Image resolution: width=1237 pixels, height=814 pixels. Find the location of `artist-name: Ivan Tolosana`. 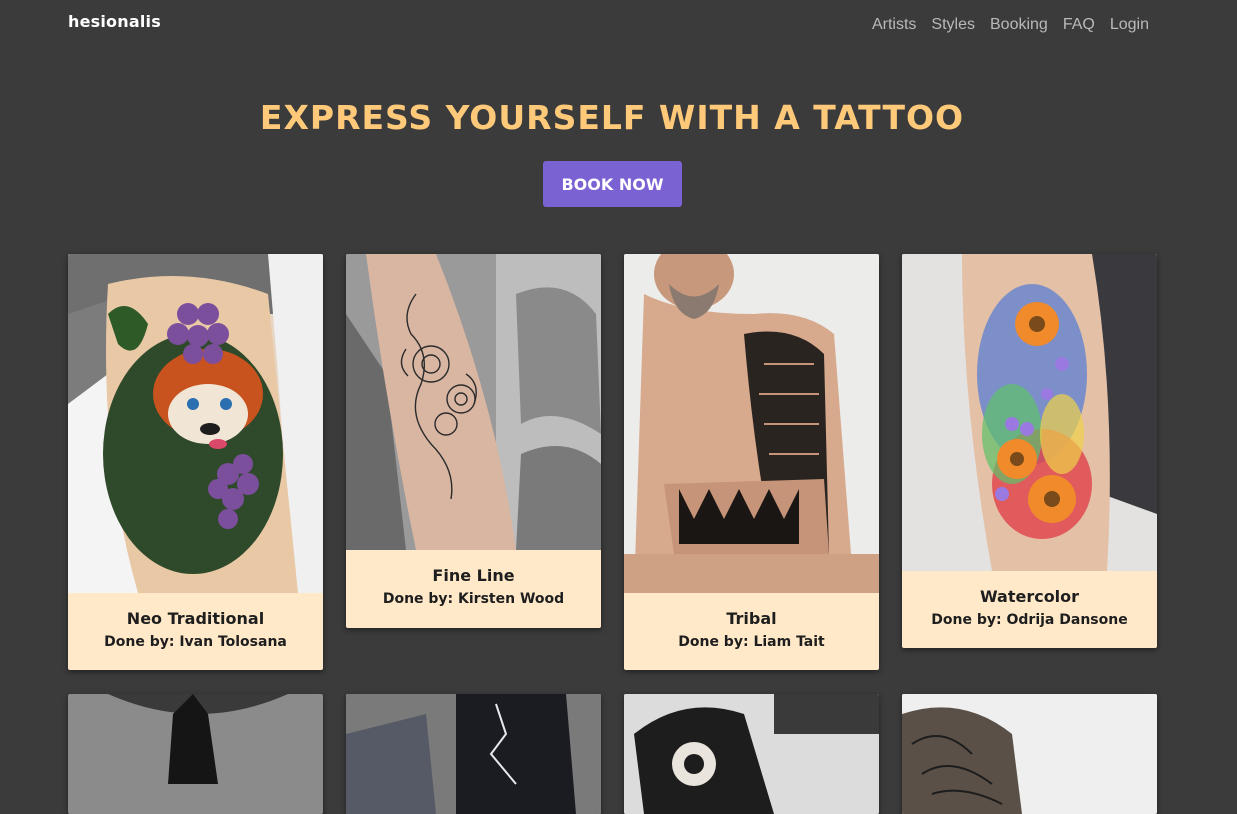

artist-name: Ivan Tolosana is located at coordinates (233, 642).